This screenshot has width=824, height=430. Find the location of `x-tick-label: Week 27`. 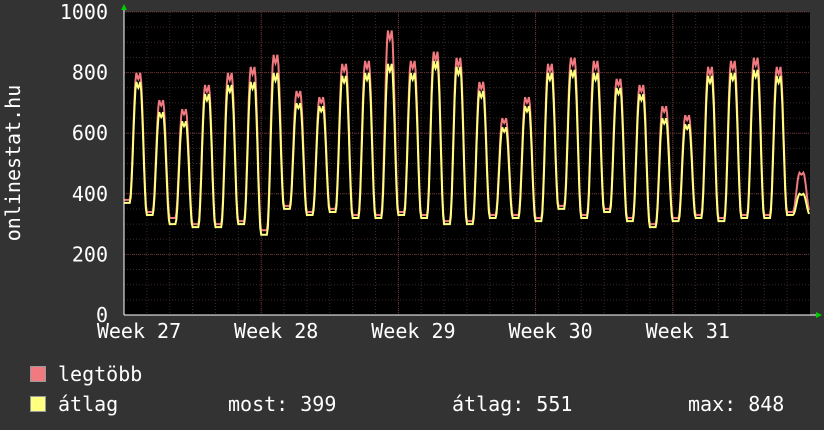

x-tick-label: Week 27 is located at coordinates (139, 331).